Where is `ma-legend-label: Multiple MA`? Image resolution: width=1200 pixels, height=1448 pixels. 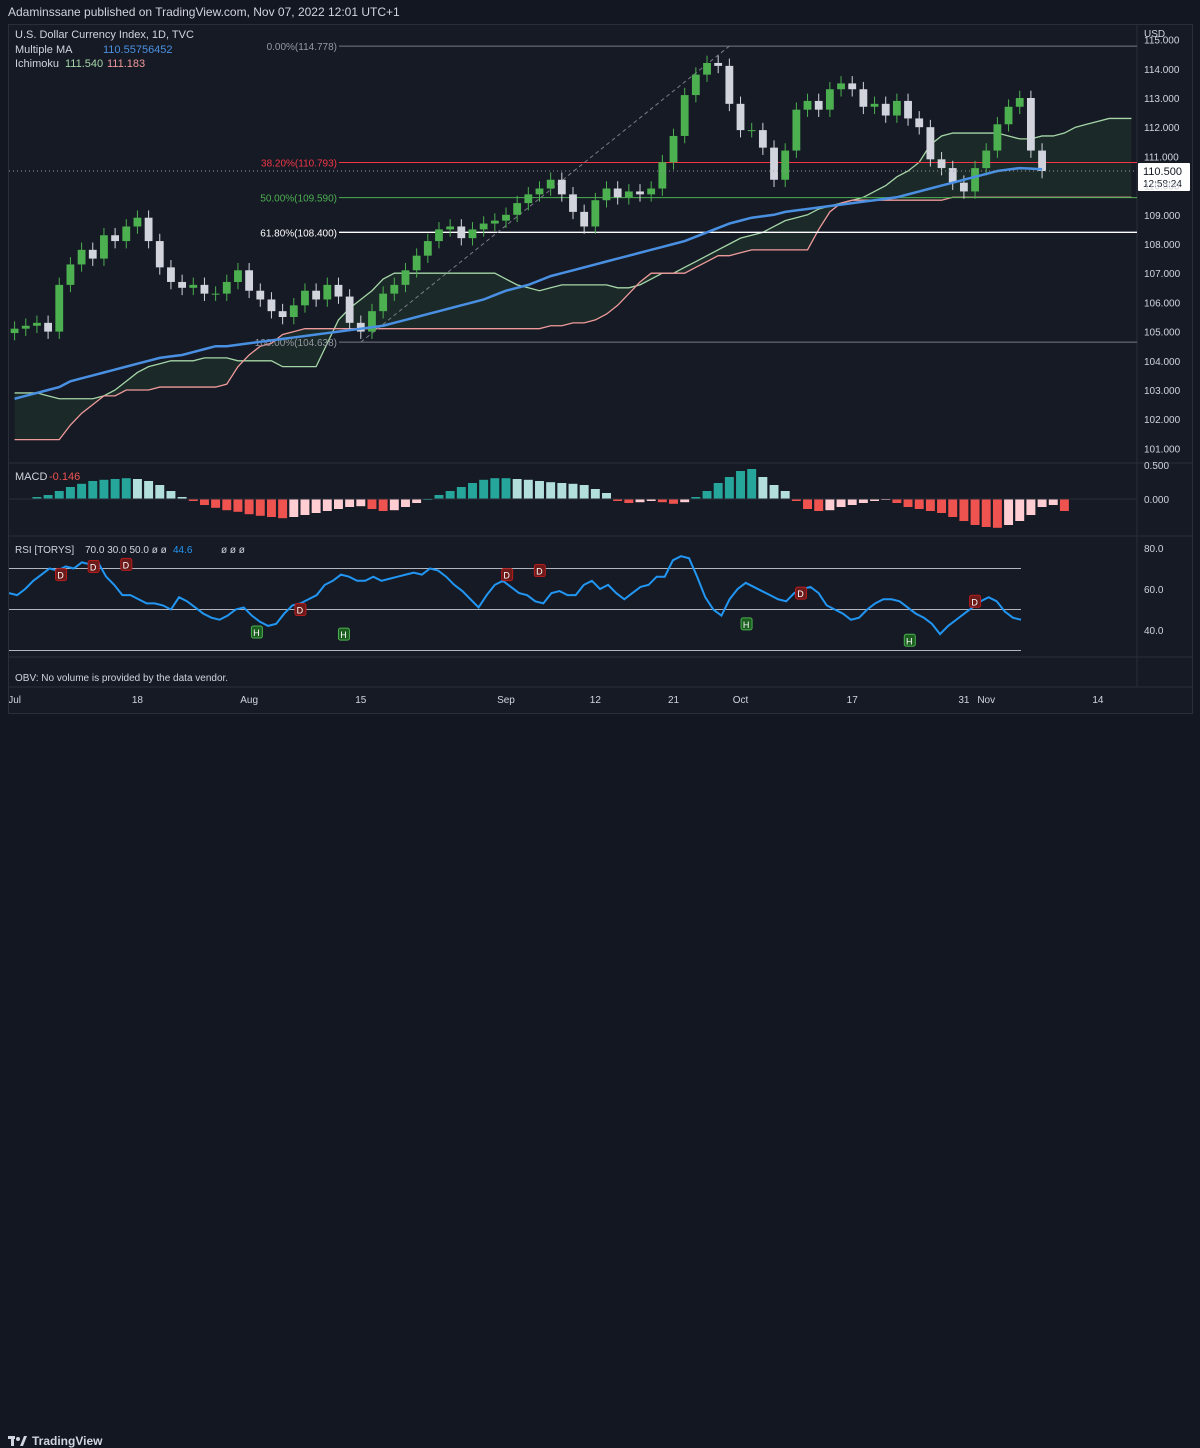 ma-legend-label: Multiple MA is located at coordinates (44, 50).